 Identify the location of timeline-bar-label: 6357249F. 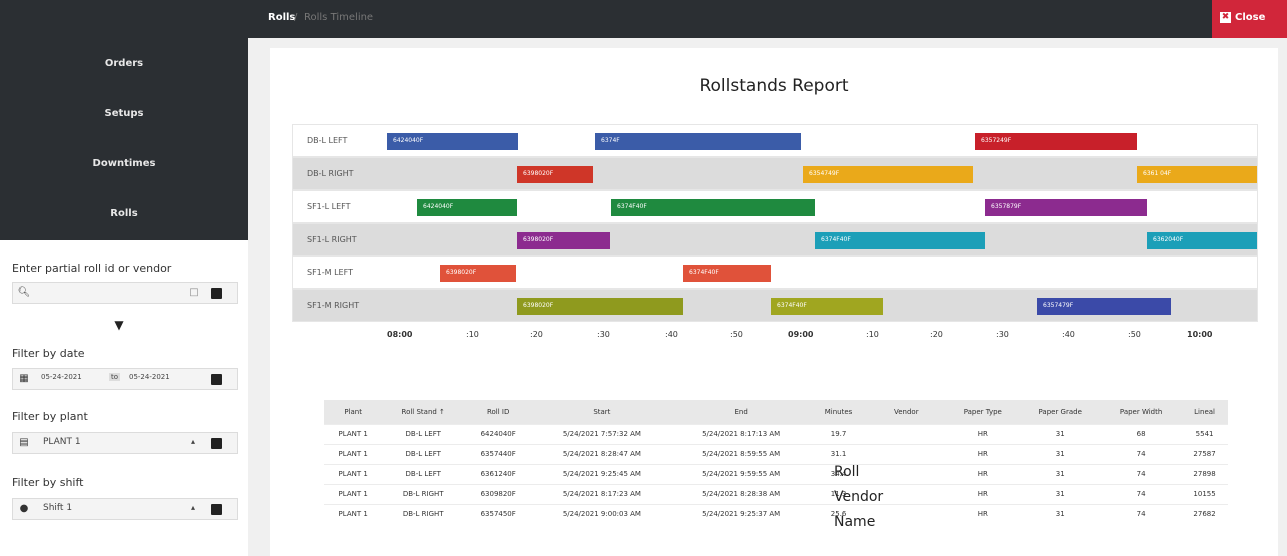
(996, 140).